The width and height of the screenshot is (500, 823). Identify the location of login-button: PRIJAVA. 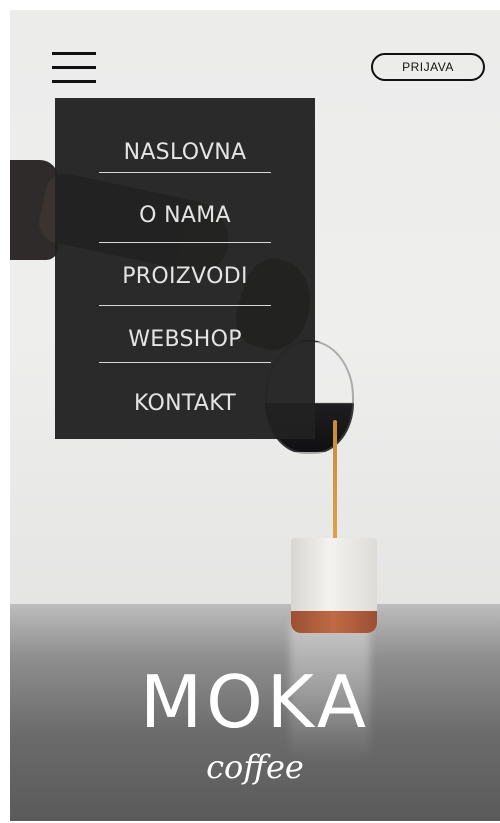
(428, 67).